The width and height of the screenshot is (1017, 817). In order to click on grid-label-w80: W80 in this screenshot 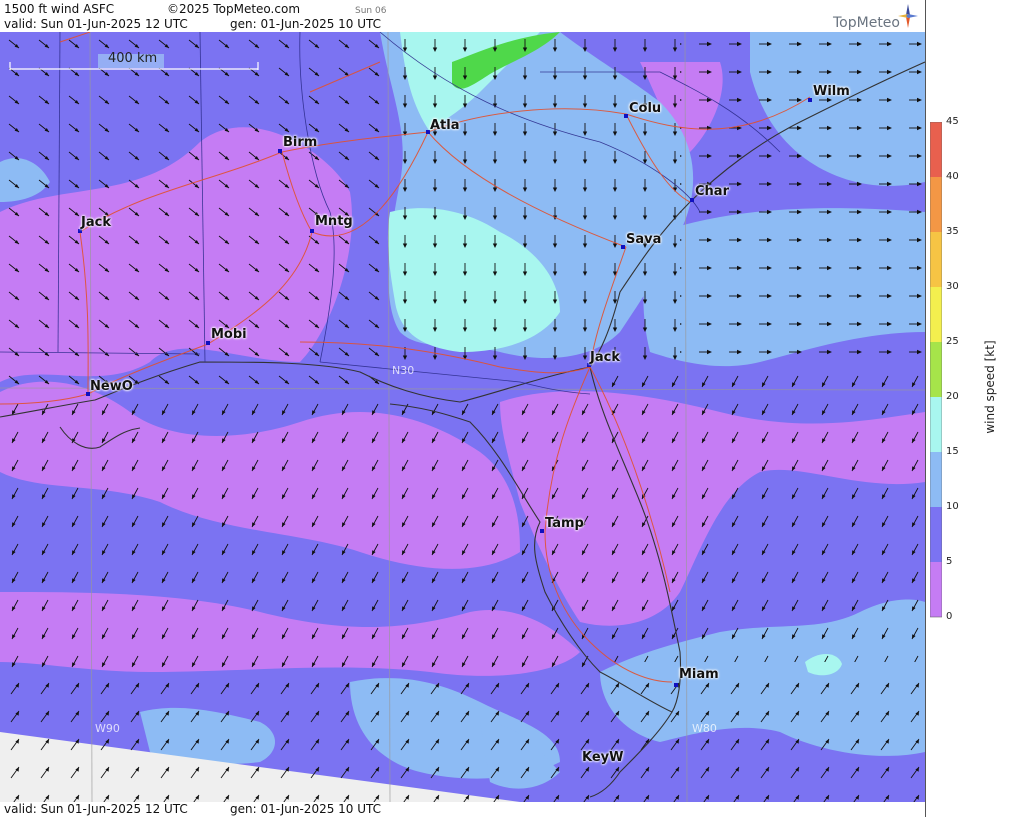, I will do `click(704, 728)`.